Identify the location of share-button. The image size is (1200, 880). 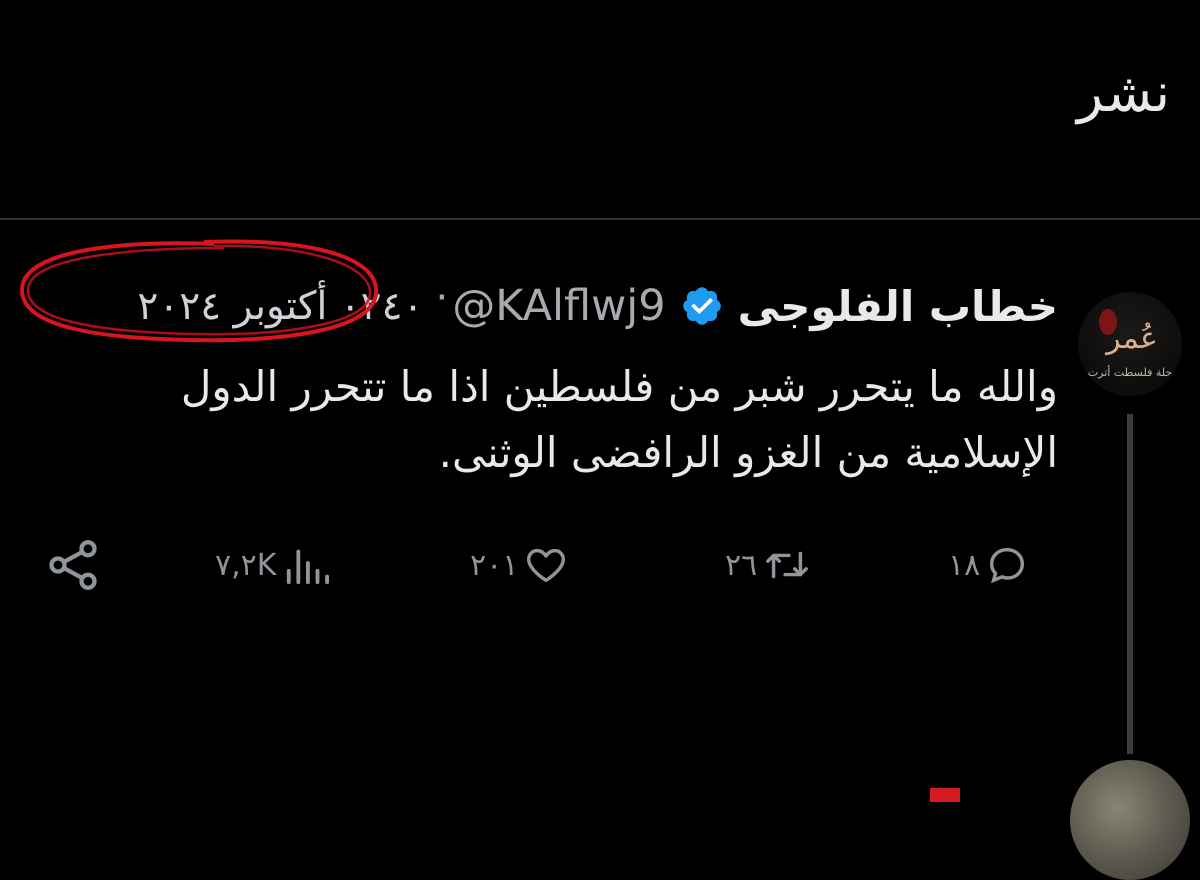
(73, 565).